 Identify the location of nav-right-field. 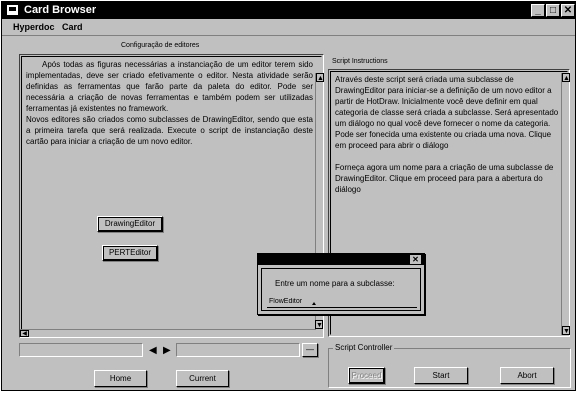
(238, 350).